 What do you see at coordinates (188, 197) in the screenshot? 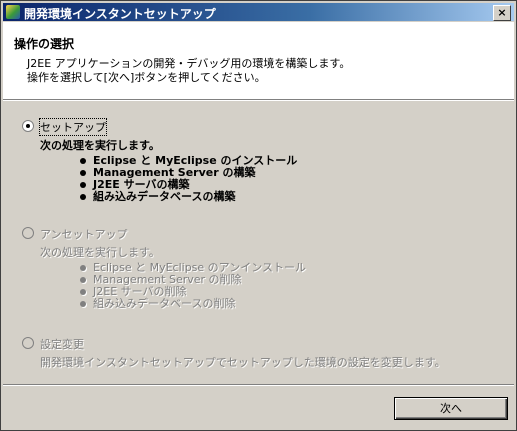
I see `list-item: 組み込みデータベースの構築` at bounding box center [188, 197].